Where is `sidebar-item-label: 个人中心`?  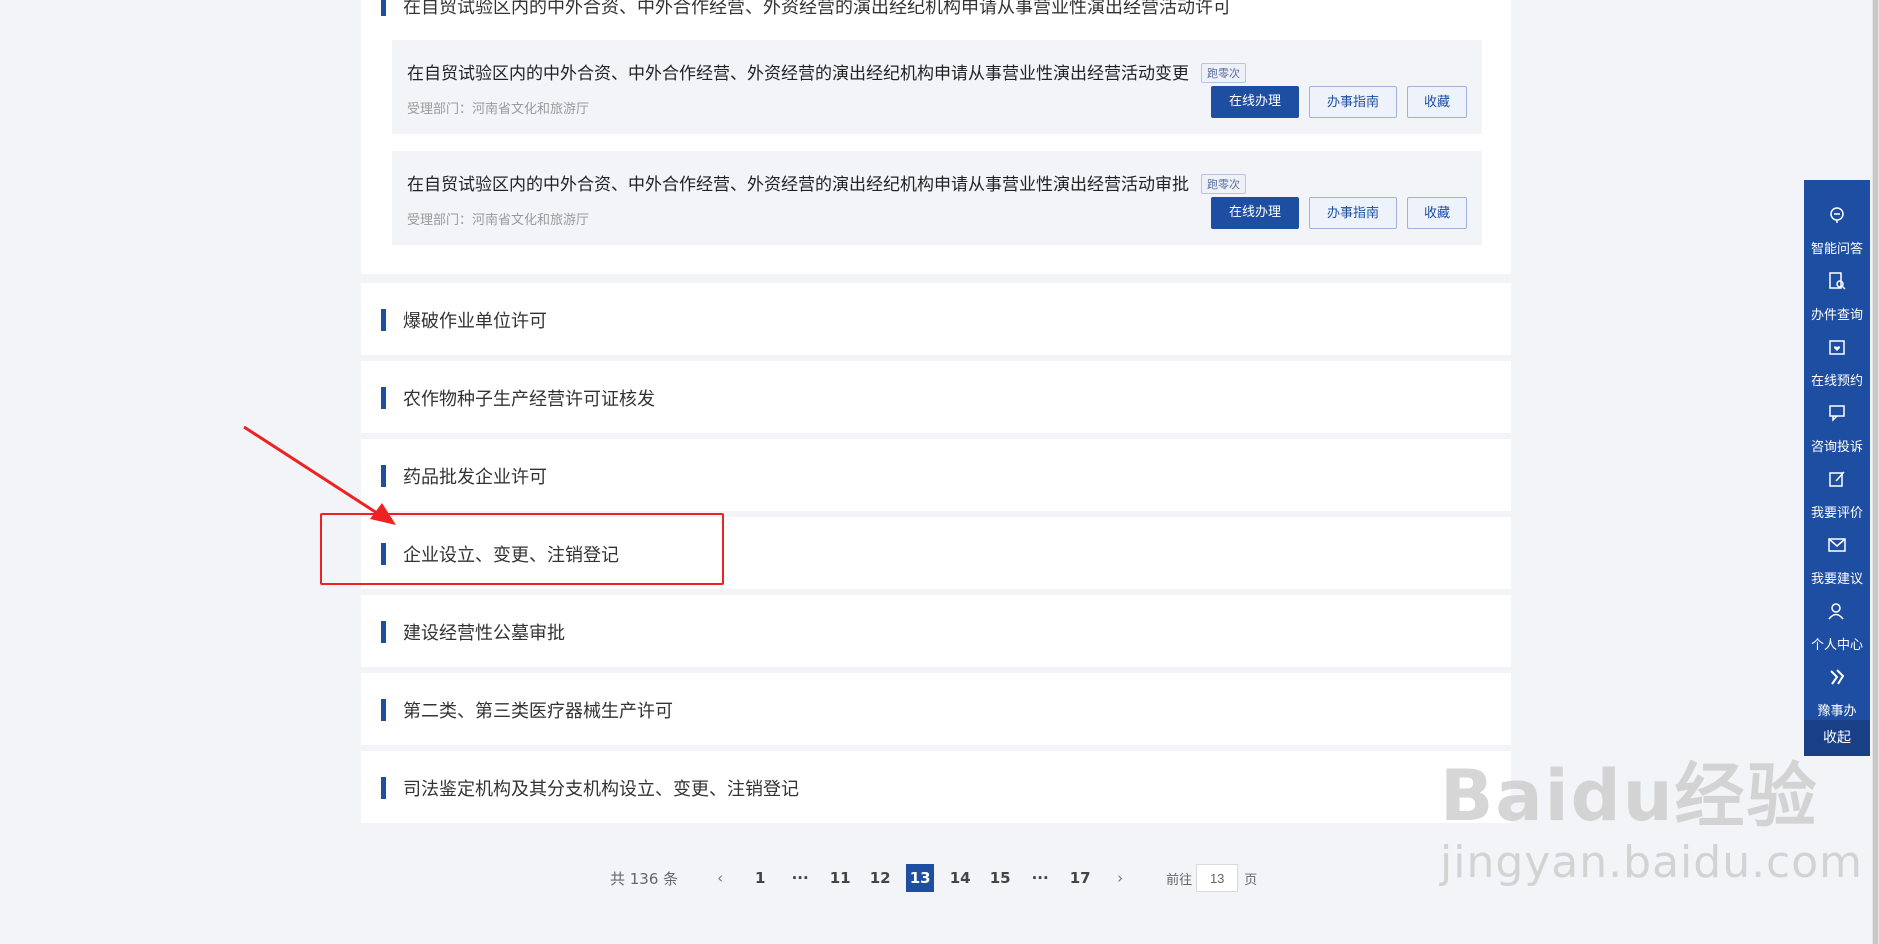
sidebar-item-label: 个人中心 is located at coordinates (1836, 645).